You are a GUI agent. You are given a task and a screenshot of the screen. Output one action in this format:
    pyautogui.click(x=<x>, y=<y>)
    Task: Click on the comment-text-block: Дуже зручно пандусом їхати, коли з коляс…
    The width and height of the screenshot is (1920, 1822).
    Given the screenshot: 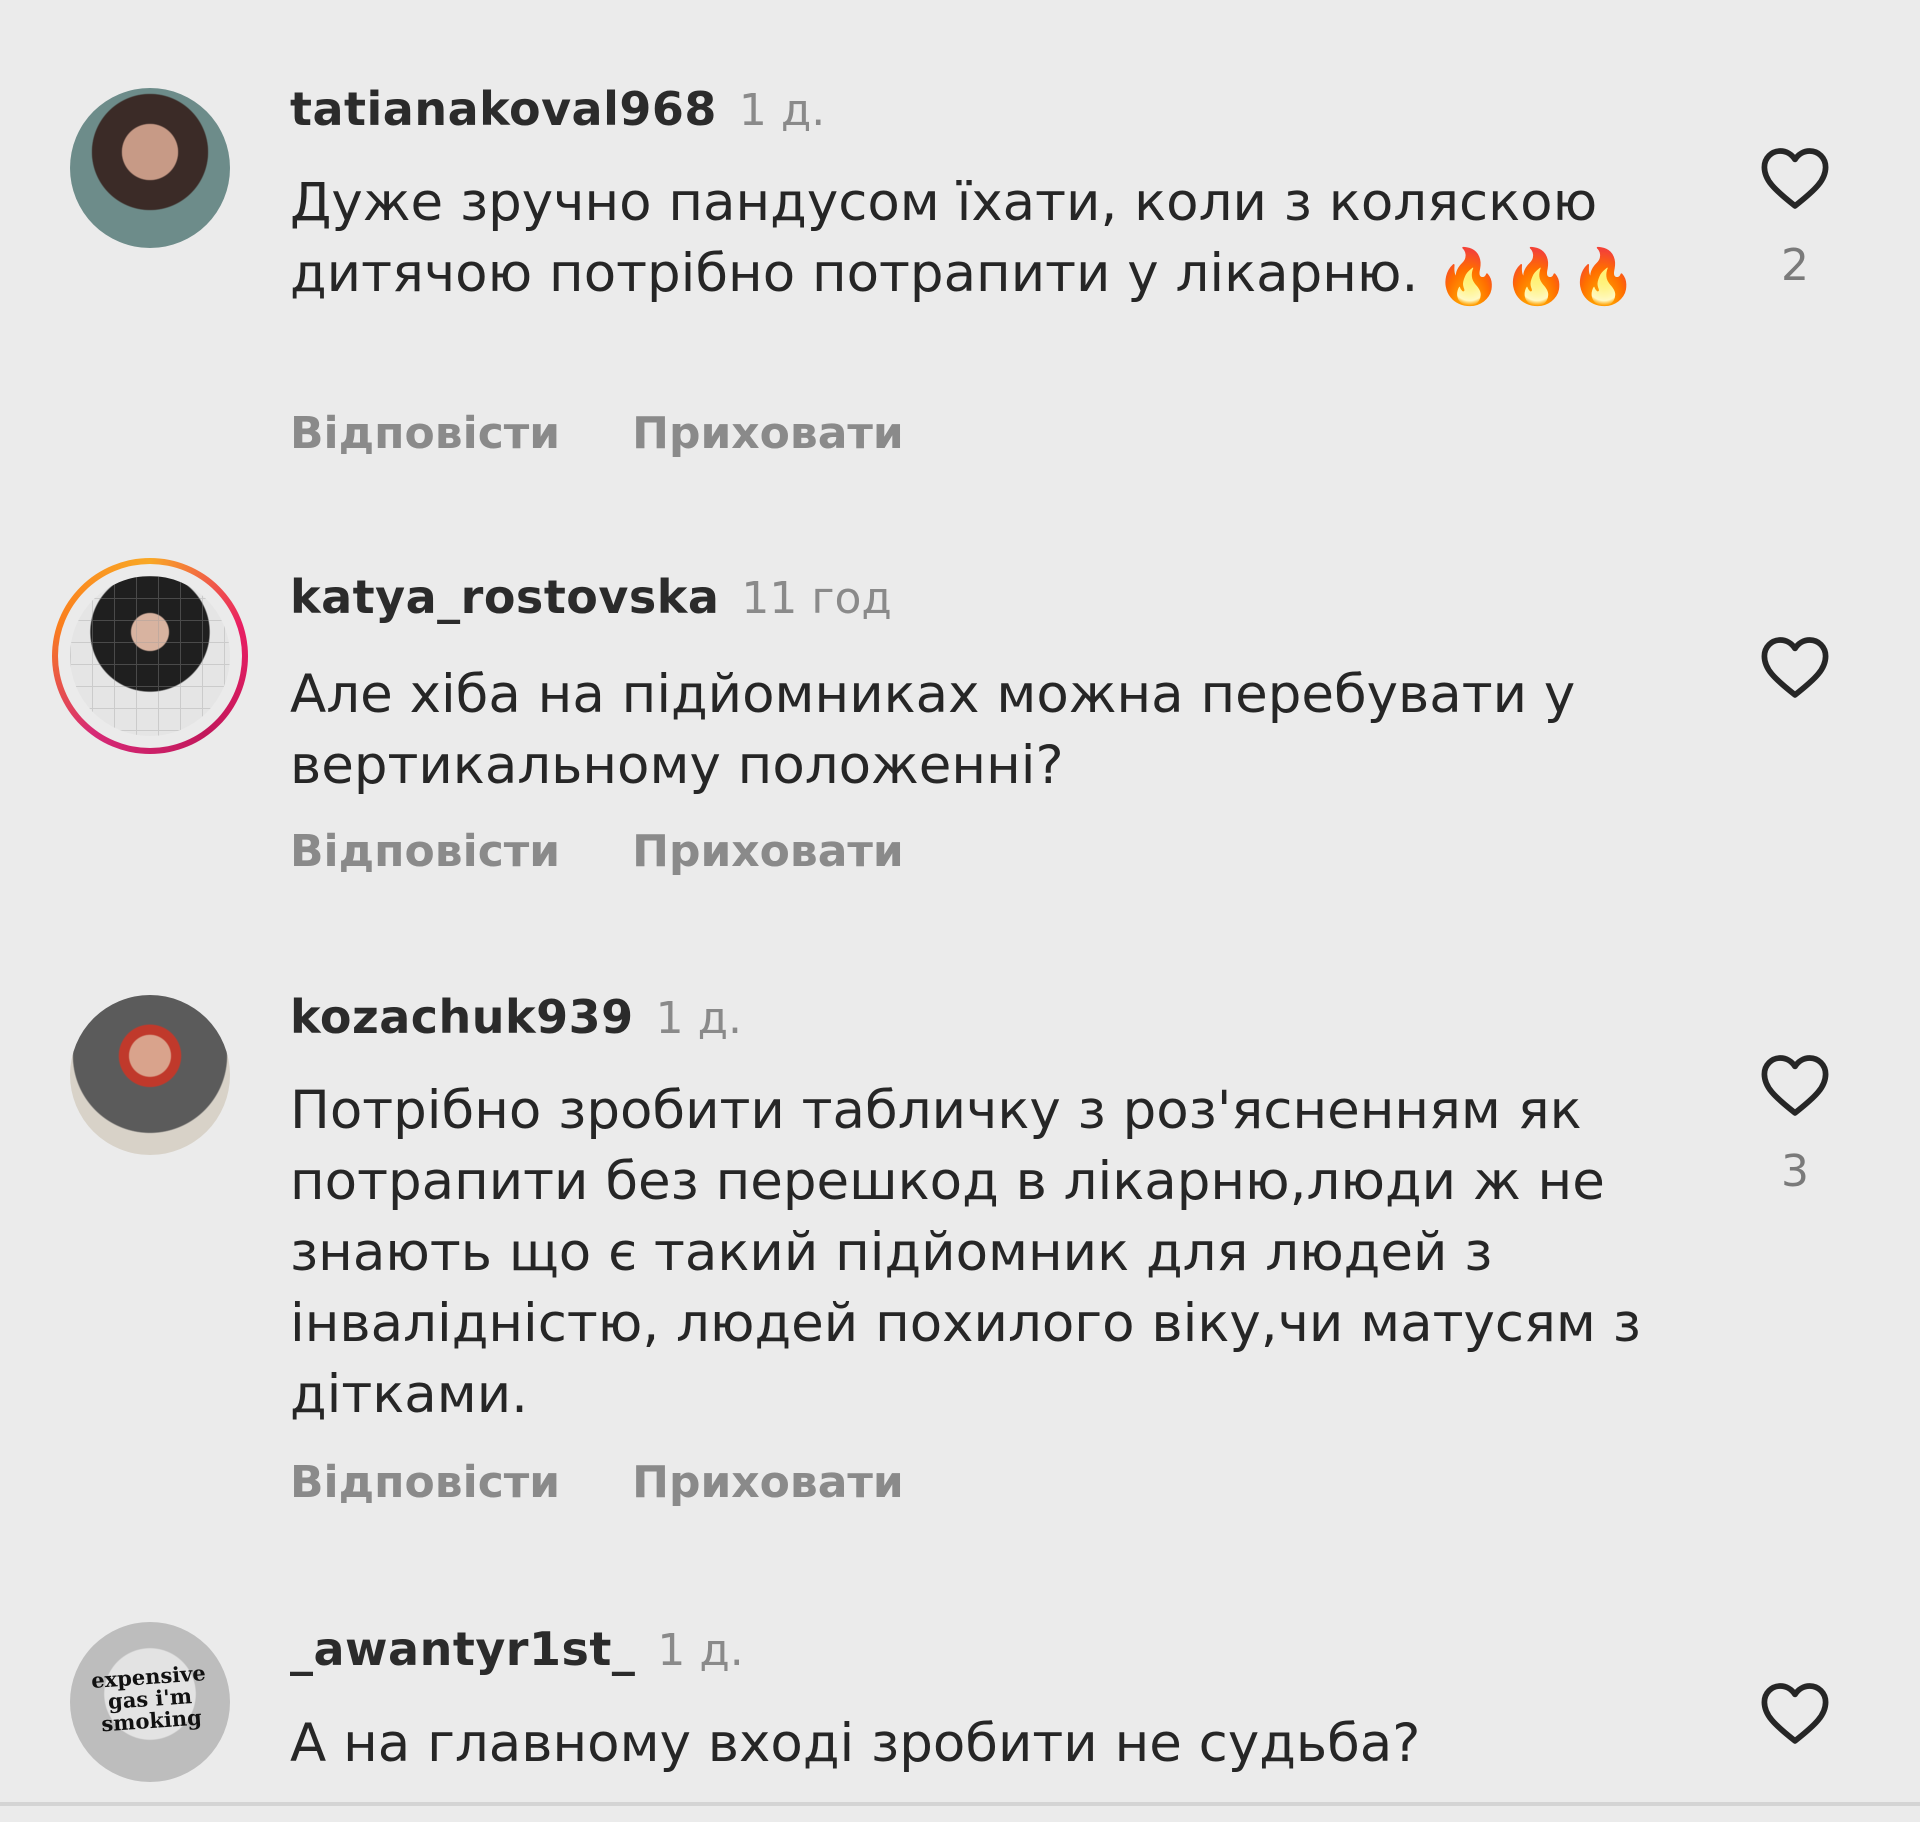 What is the action you would take?
    pyautogui.click(x=1000, y=238)
    